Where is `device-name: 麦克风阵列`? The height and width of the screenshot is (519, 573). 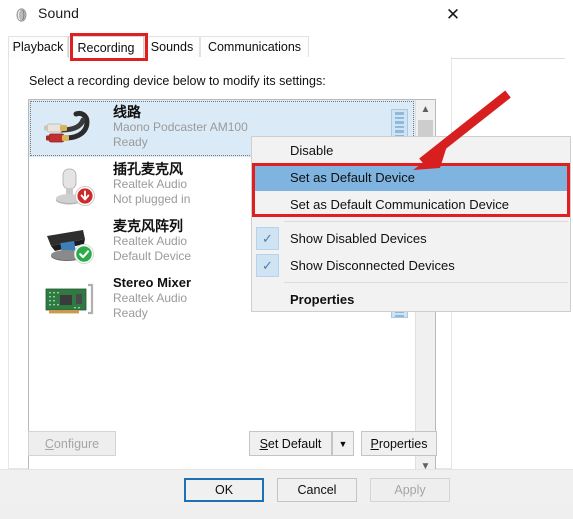 device-name: 麦克风阵列 is located at coordinates (148, 226).